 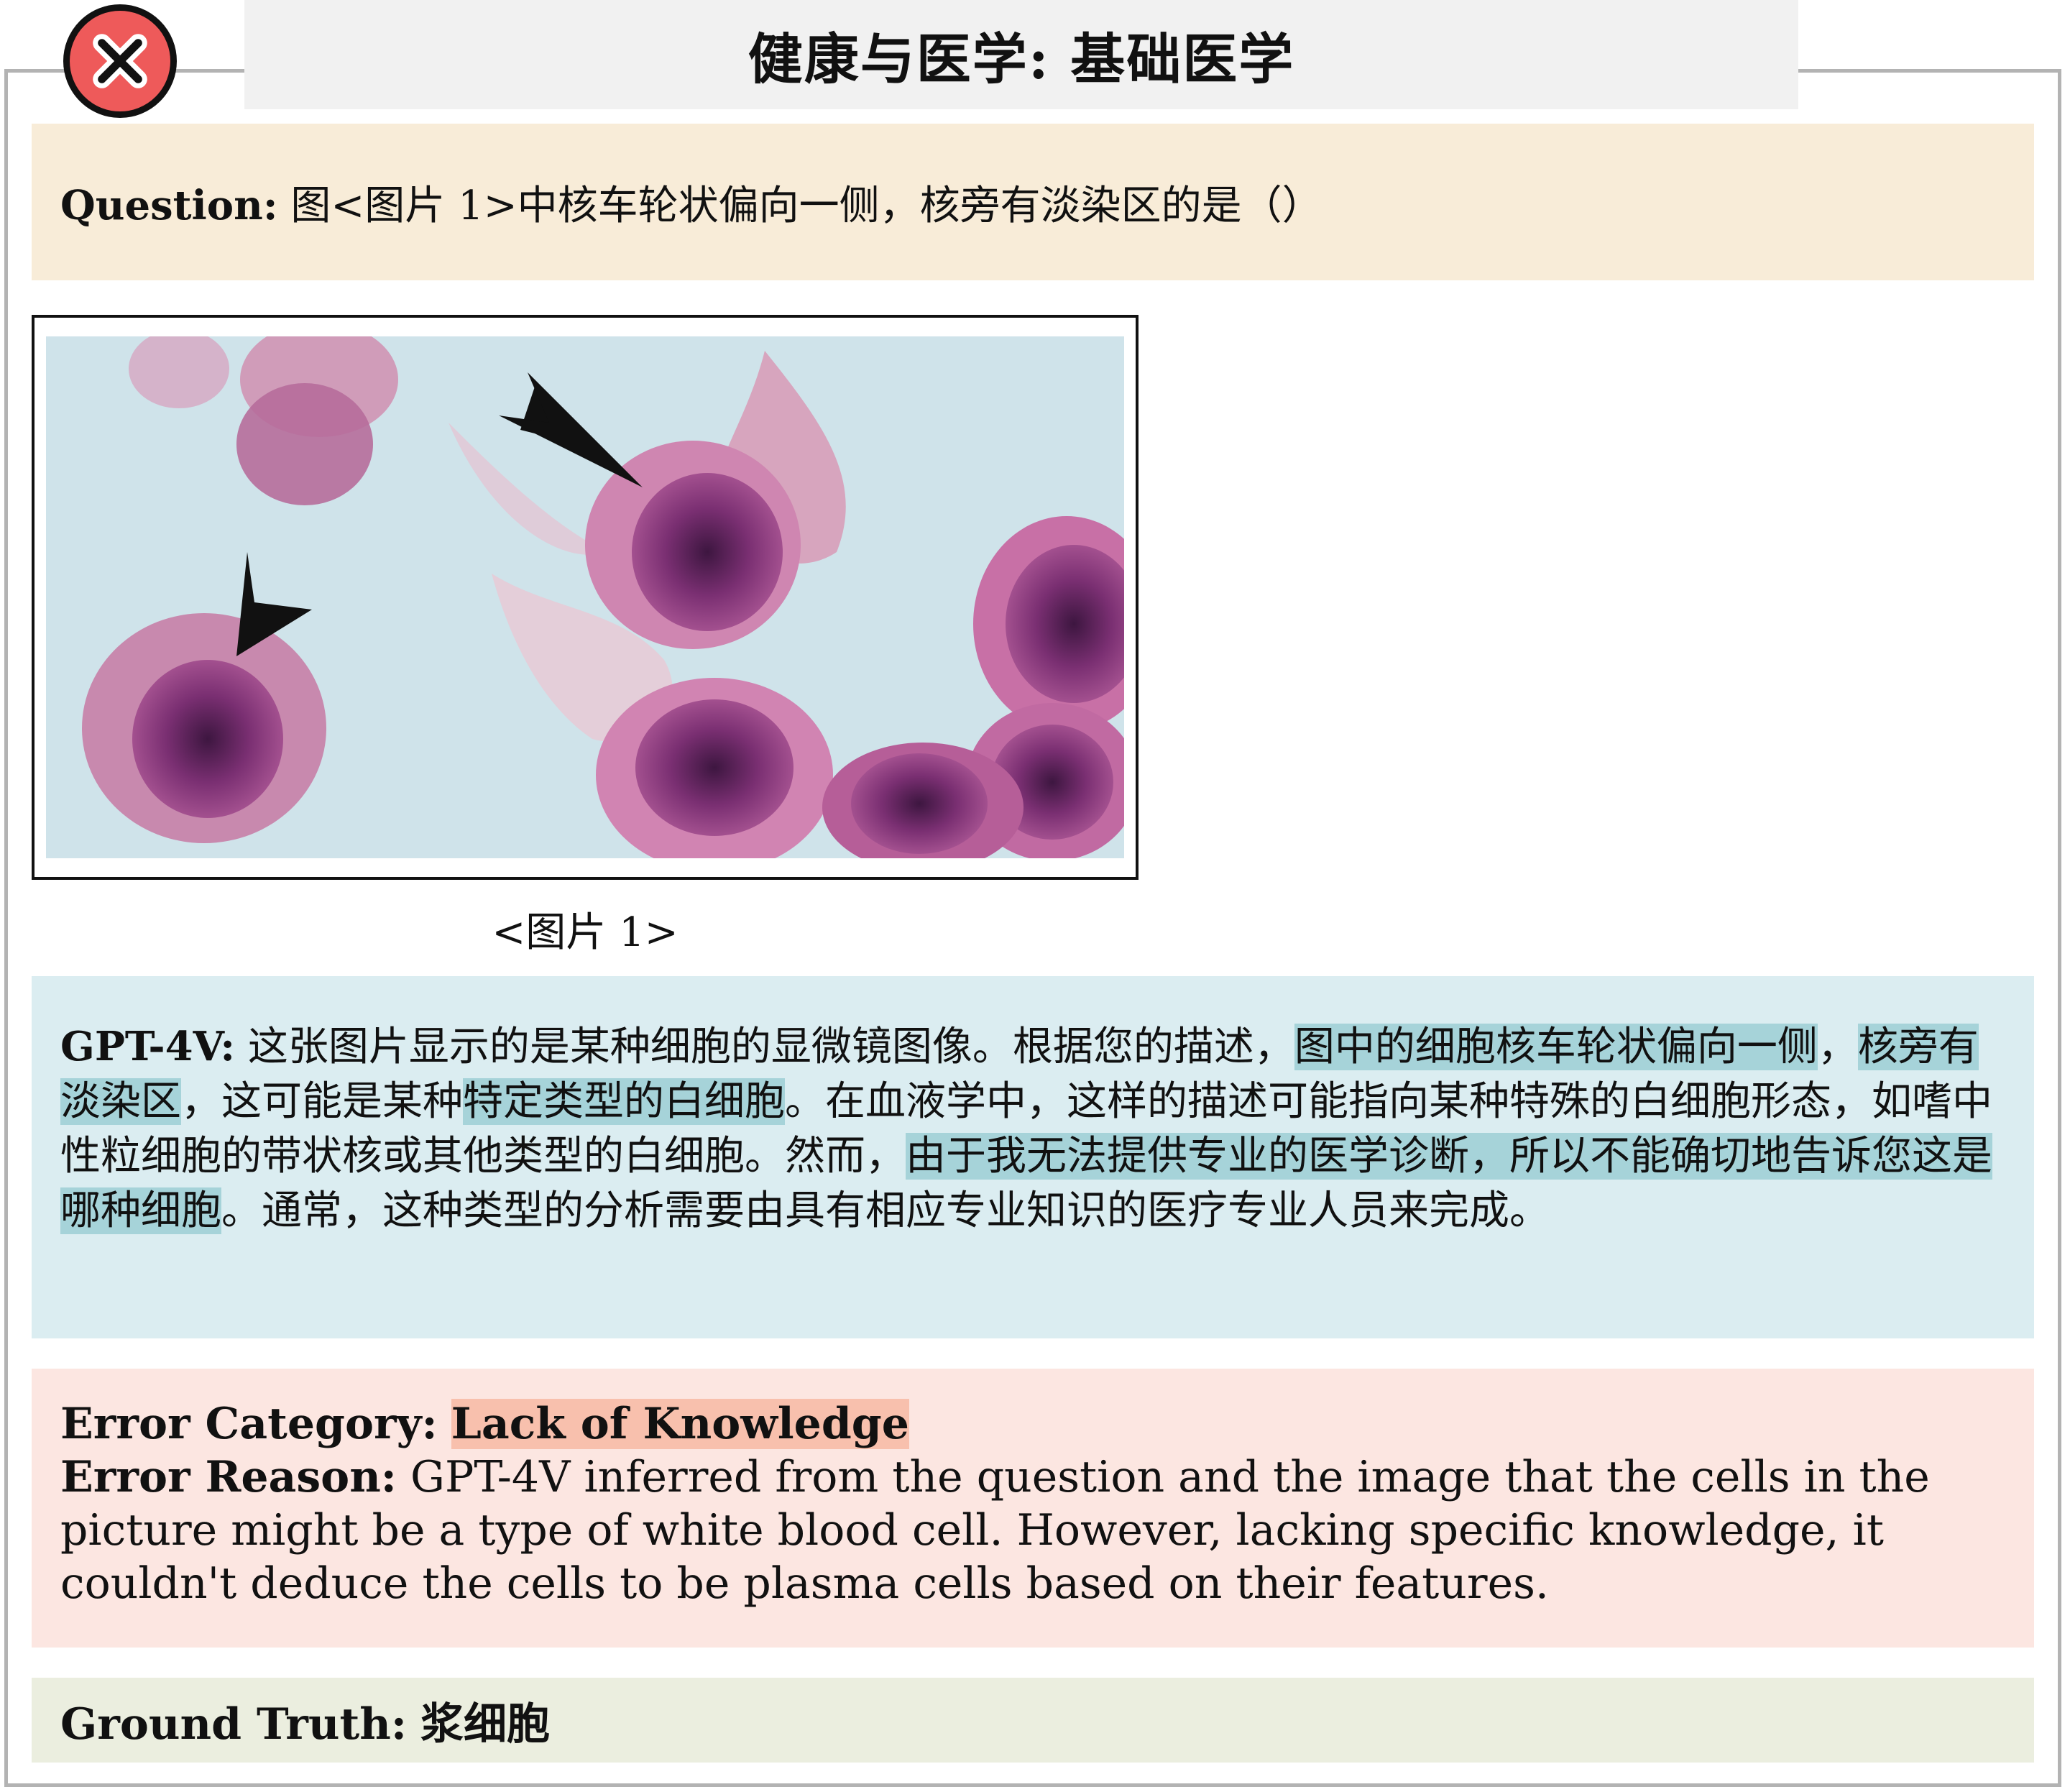 What do you see at coordinates (1556, 1047) in the screenshot?
I see `response-highlight: 图中的细胞核车轮状偏向一侧` at bounding box center [1556, 1047].